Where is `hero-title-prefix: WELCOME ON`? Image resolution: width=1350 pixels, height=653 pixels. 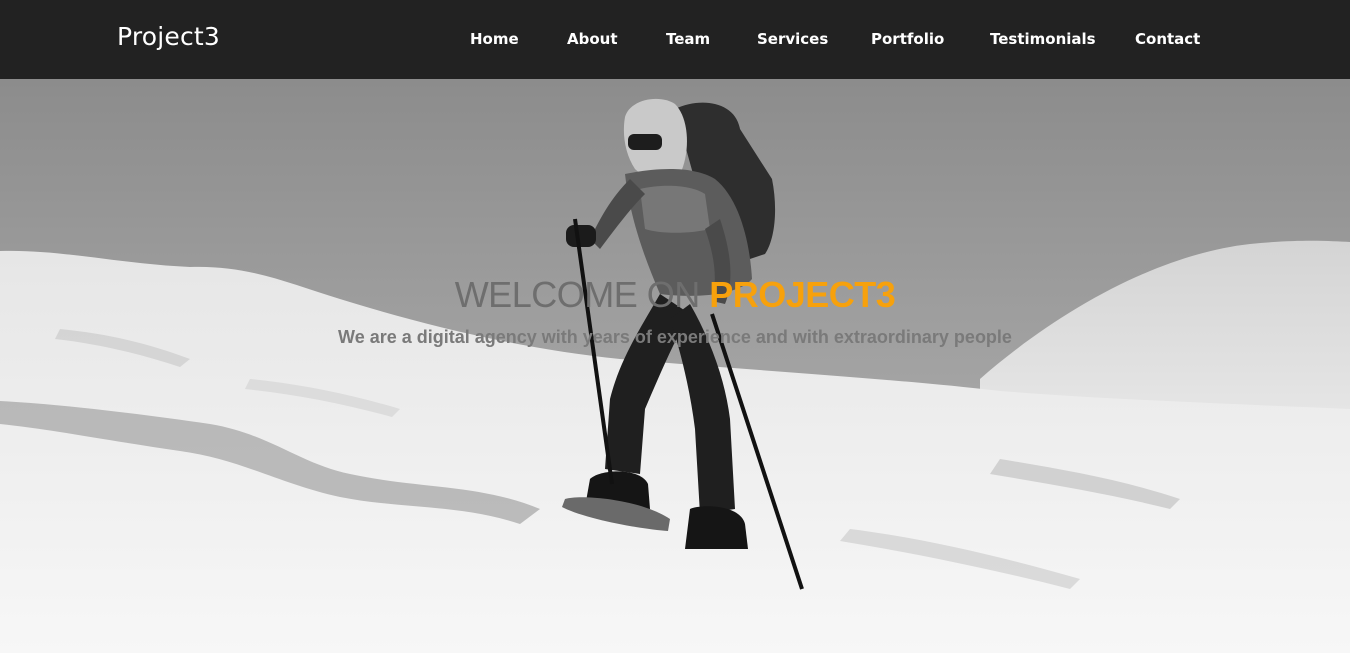 hero-title-prefix: WELCOME ON is located at coordinates (582, 294).